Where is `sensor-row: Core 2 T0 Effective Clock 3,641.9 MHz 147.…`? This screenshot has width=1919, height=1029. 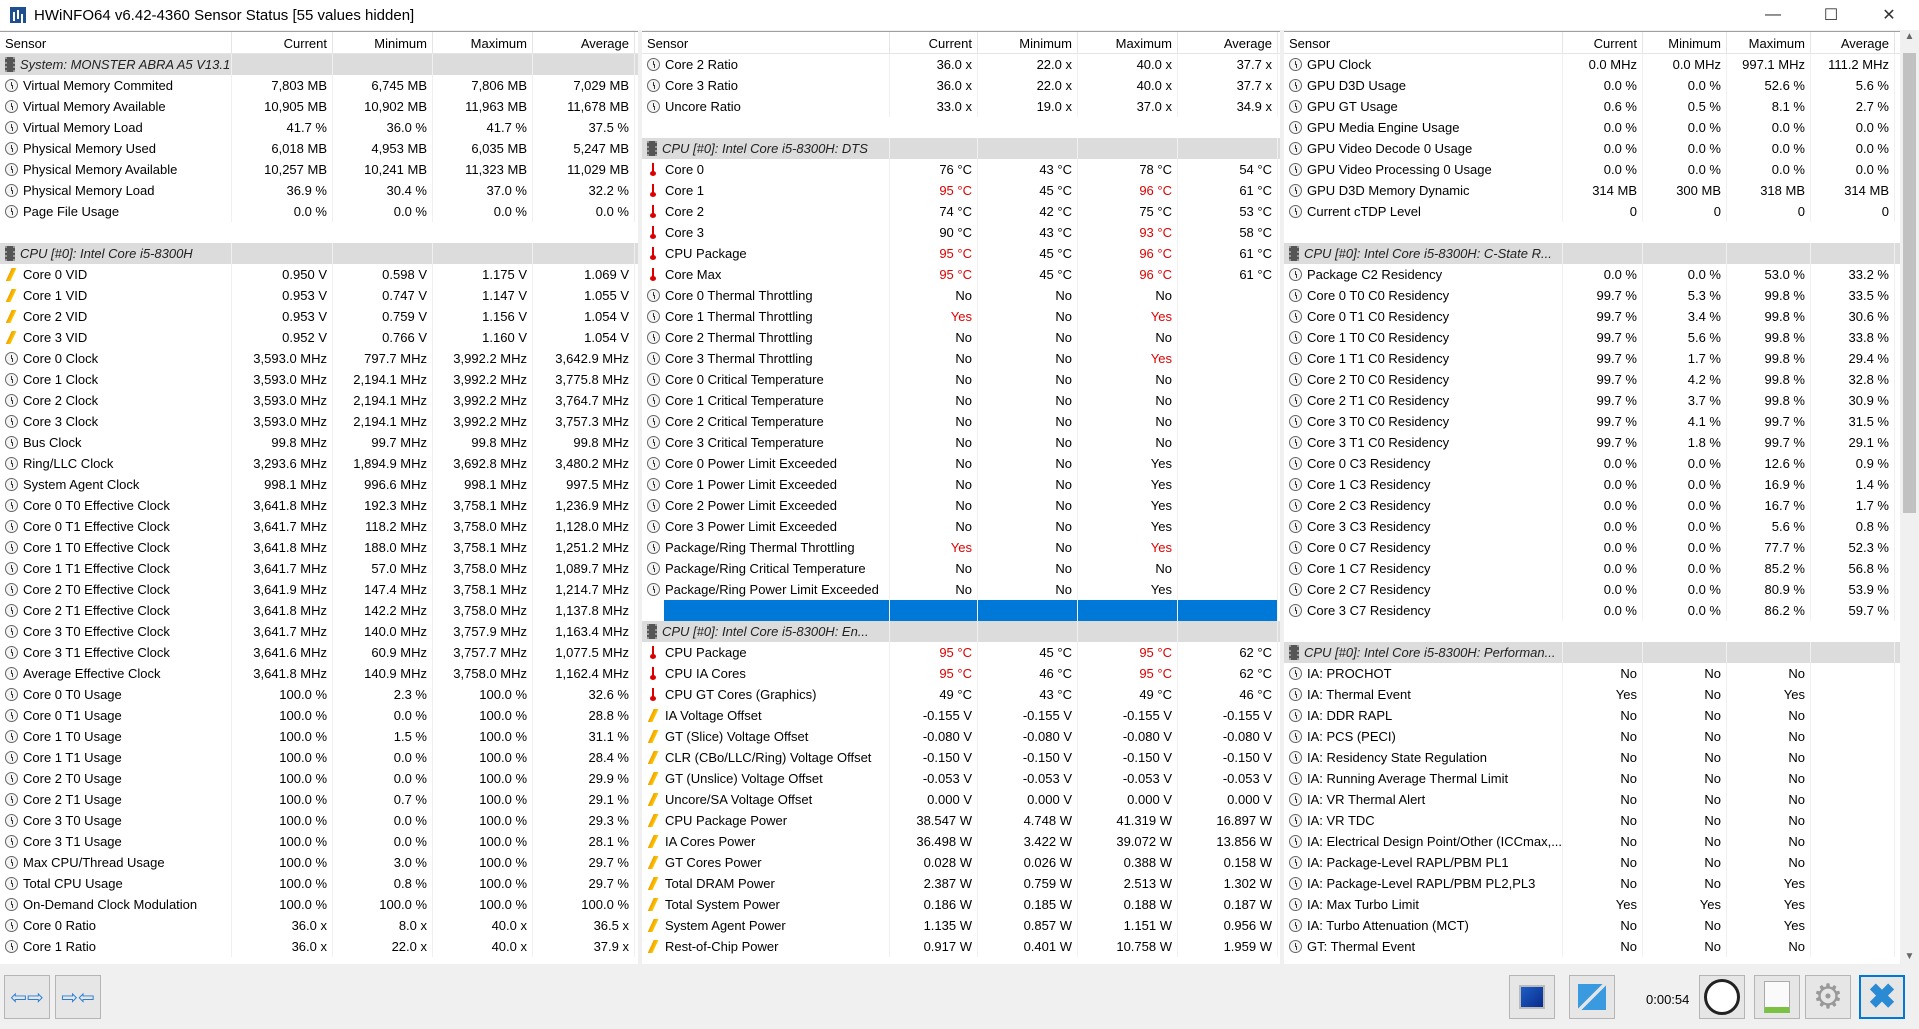 sensor-row: Core 2 T0 Effective Clock 3,641.9 MHz 147.… is located at coordinates (319, 589).